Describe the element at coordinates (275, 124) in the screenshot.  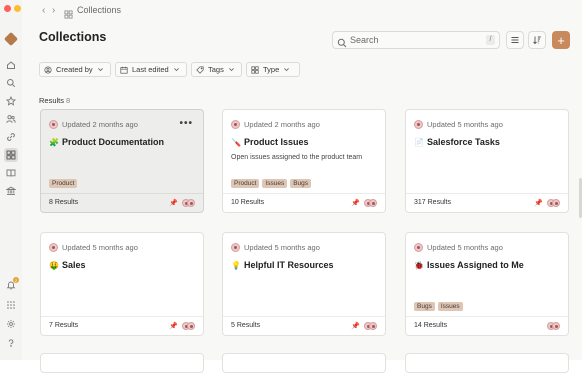
I see `card-meta: Updated 2 months ago` at that location.